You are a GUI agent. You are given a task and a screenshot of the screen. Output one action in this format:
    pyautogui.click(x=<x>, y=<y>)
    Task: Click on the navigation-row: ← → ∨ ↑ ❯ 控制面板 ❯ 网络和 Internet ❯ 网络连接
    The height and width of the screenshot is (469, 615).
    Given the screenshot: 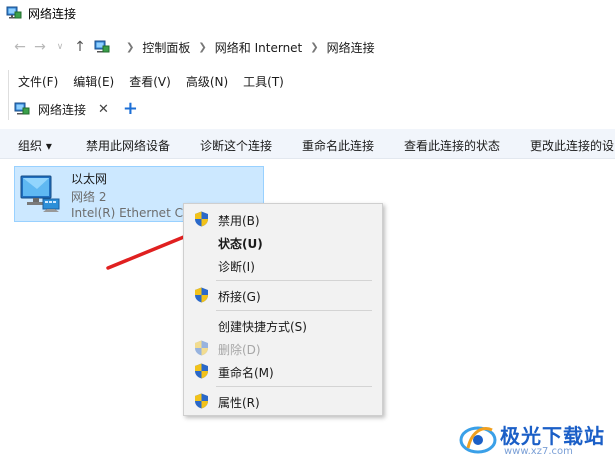 What is the action you would take?
    pyautogui.click(x=307, y=47)
    